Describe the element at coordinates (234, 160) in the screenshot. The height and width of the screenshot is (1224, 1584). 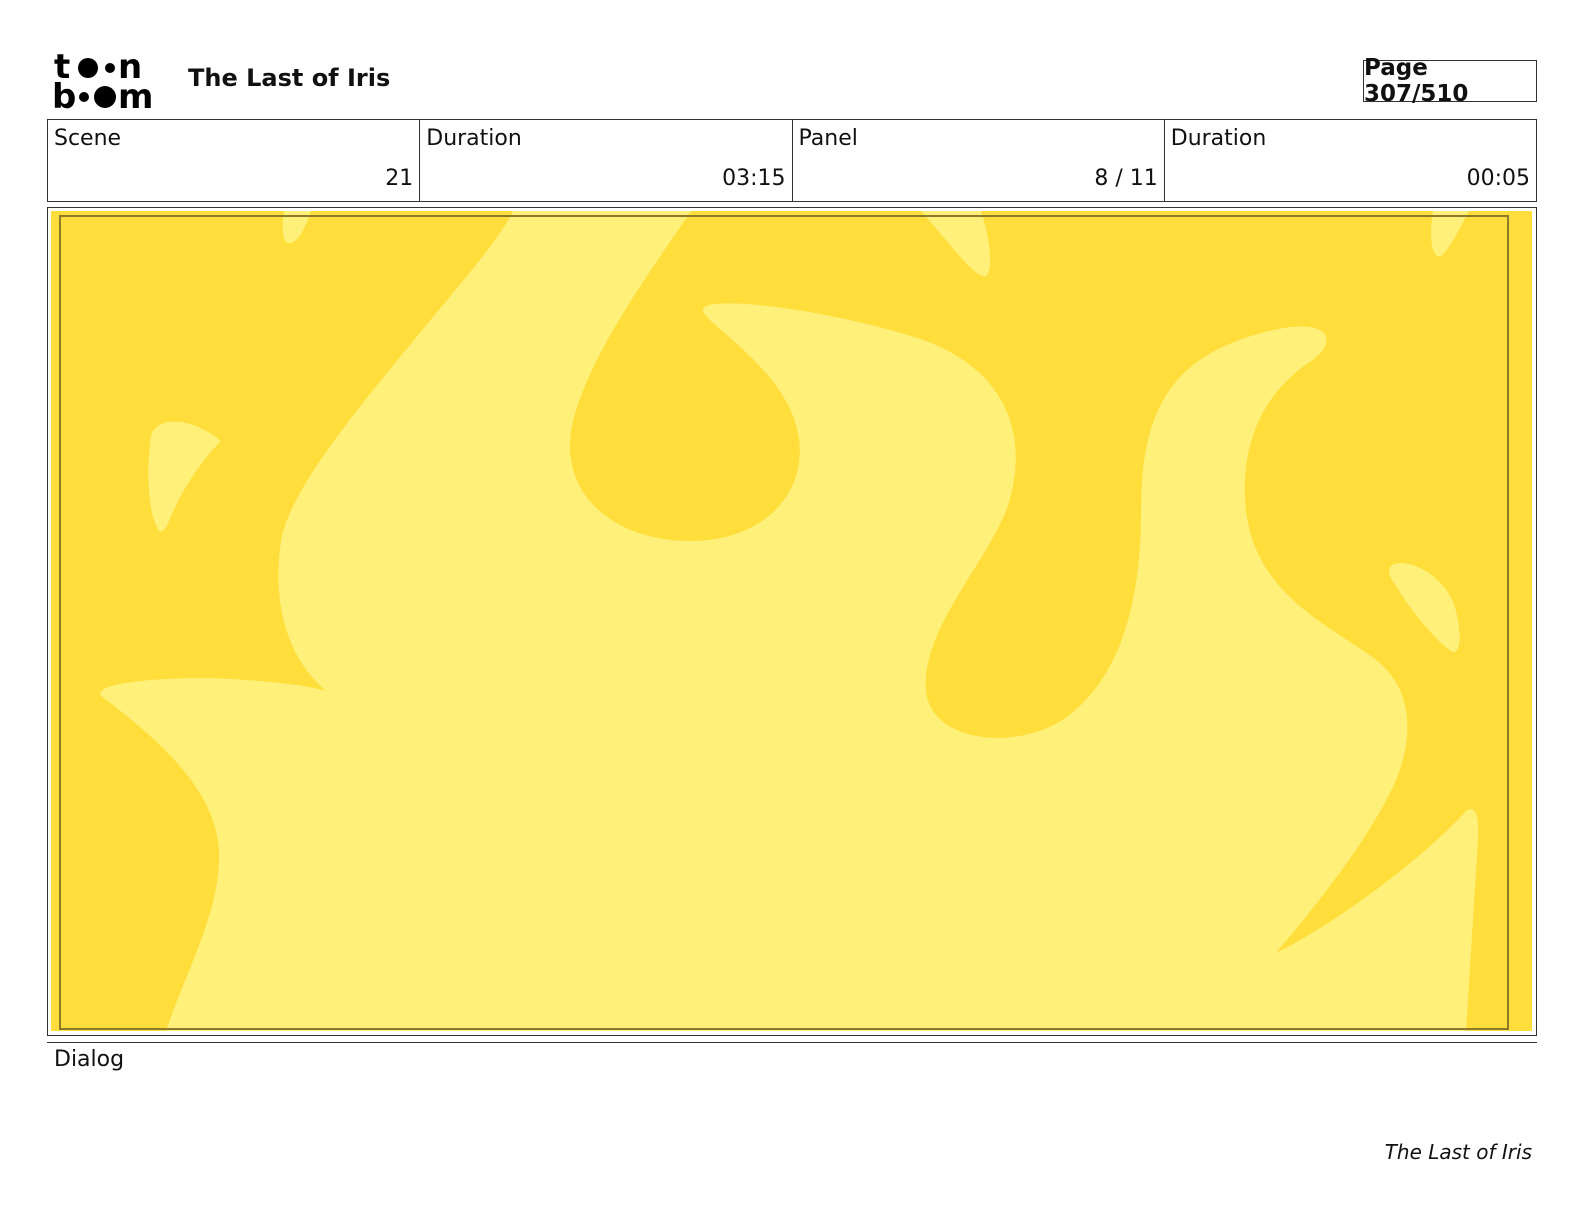
I see `scene-cell: Scene 21` at that location.